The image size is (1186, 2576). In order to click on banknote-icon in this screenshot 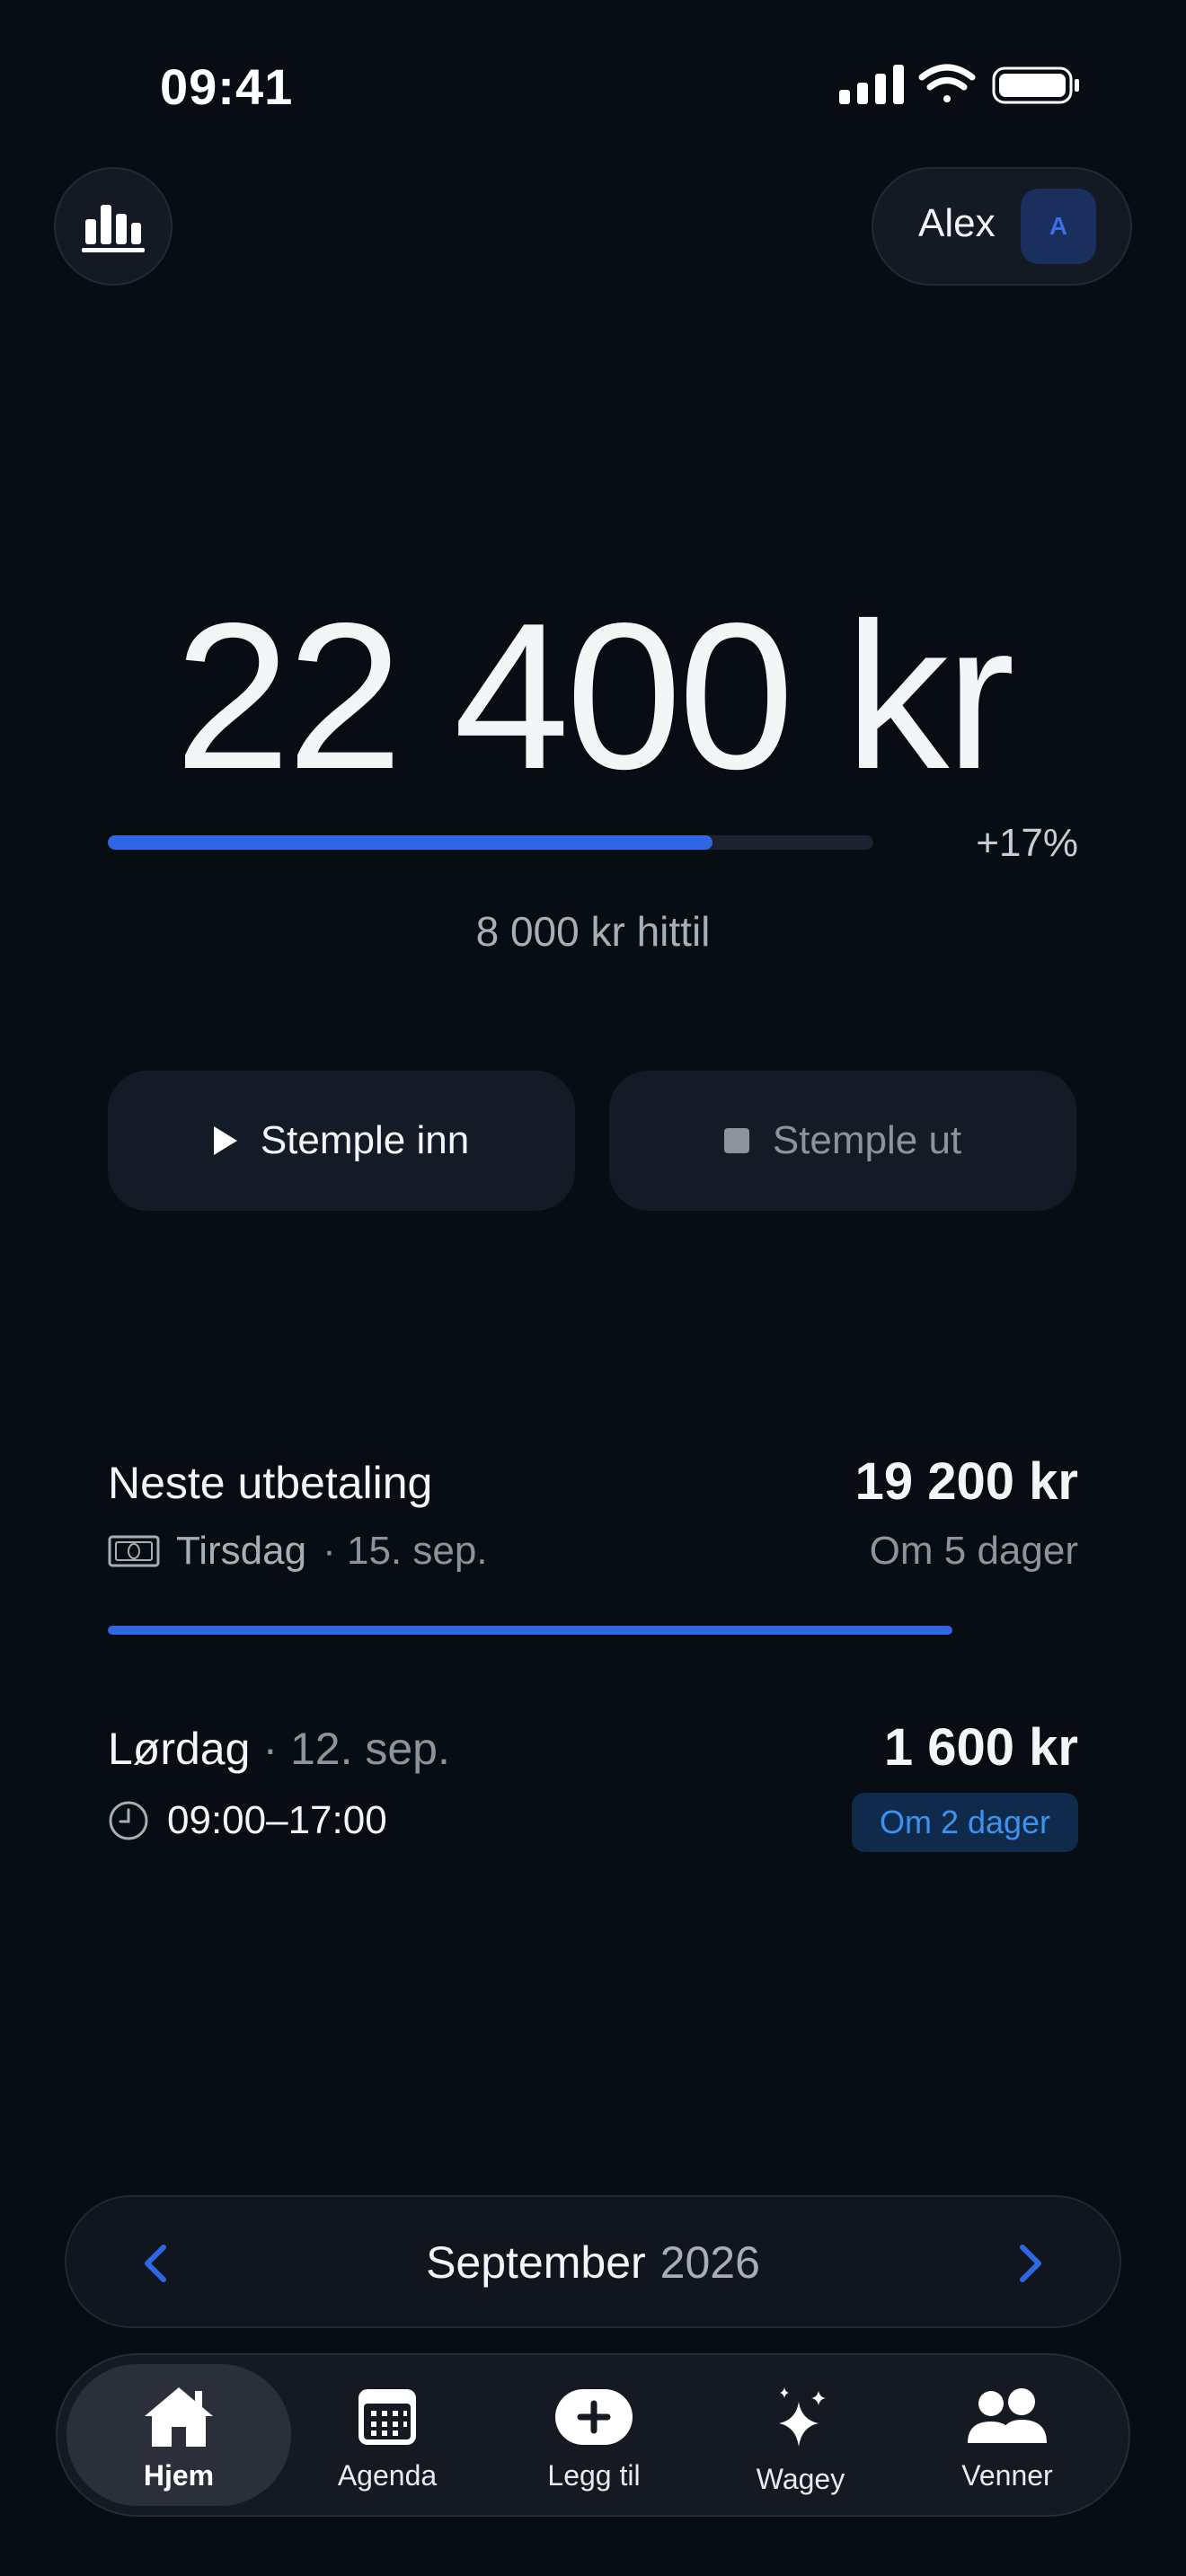, I will do `click(134, 1551)`.